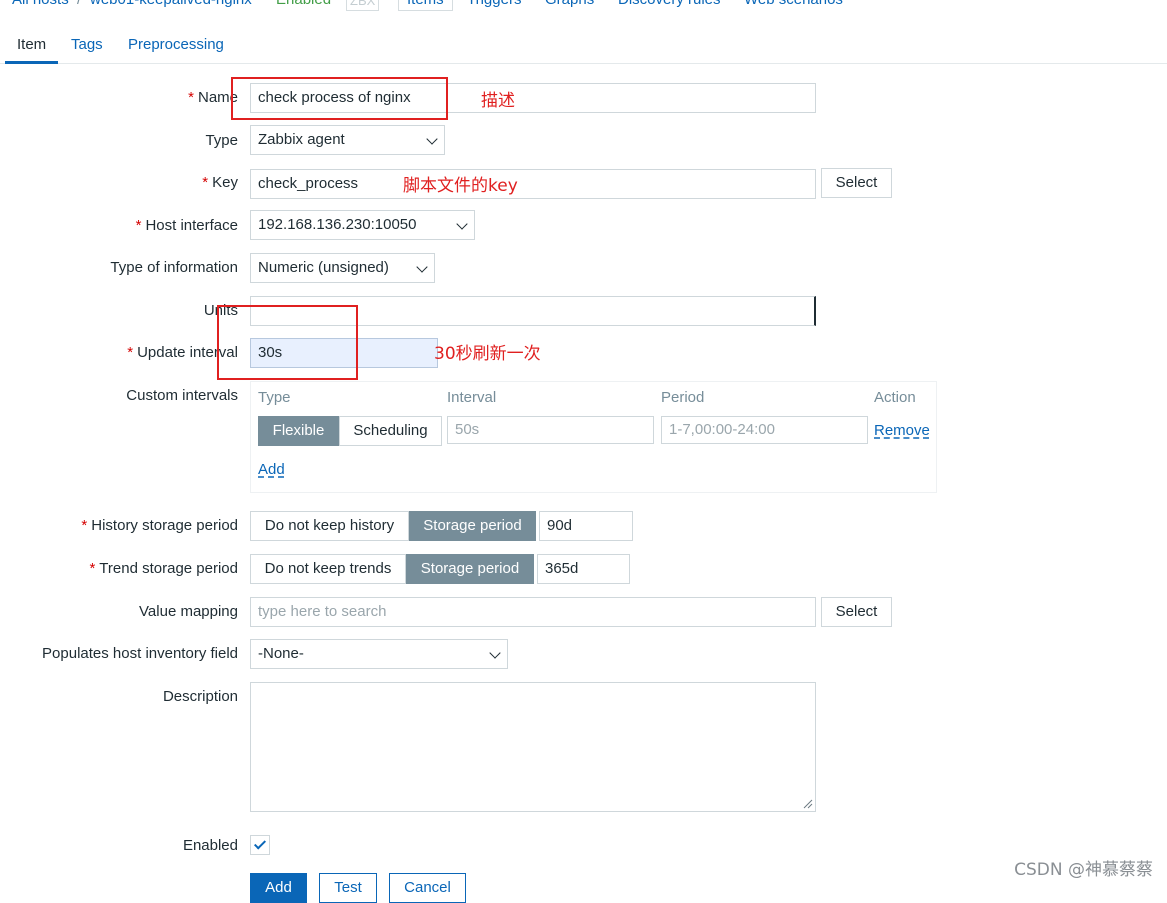  I want to click on trend-storage-period-toggle: Storage period, so click(470, 569).